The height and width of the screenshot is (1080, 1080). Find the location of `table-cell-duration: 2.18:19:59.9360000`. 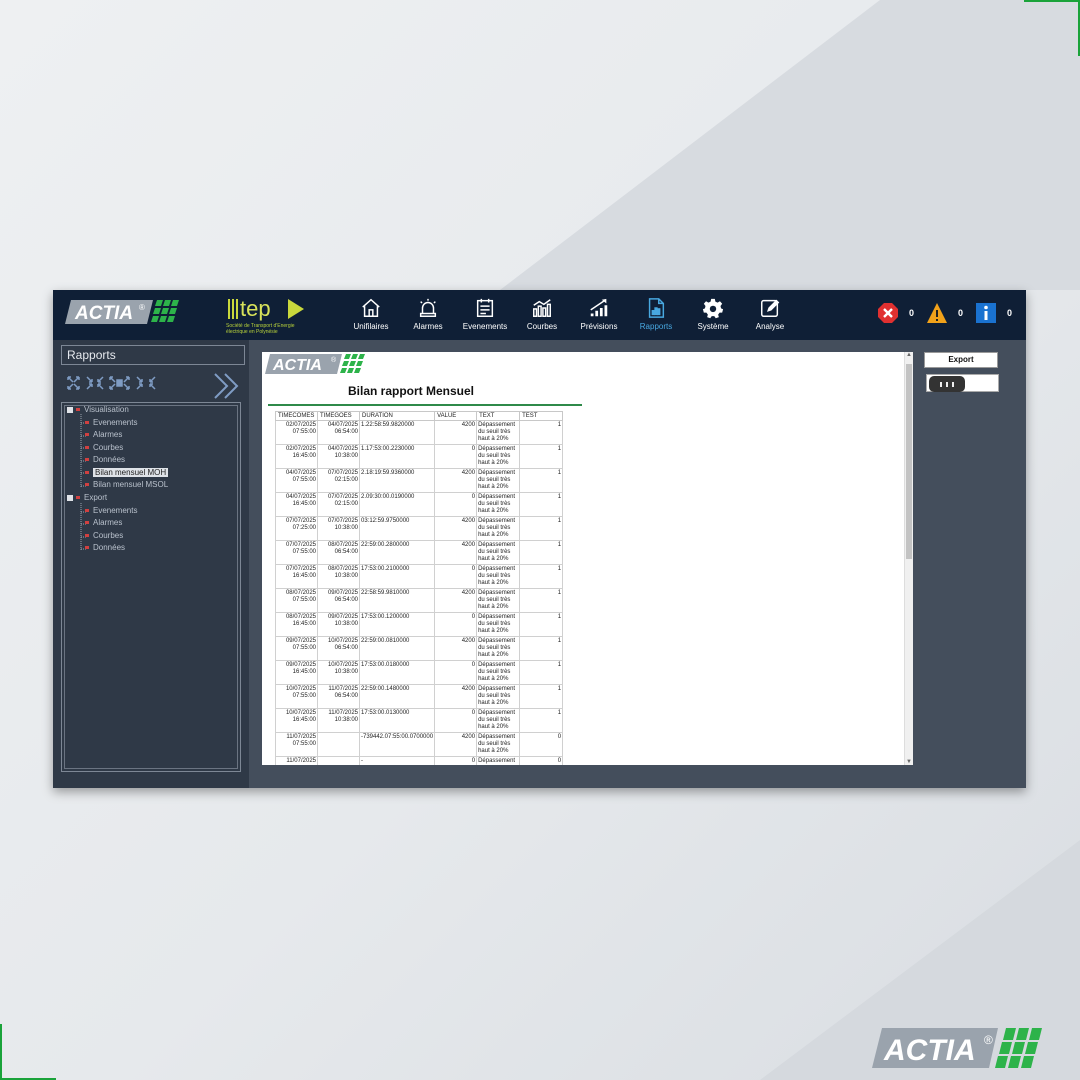

table-cell-duration: 2.18:19:59.9360000 is located at coordinates (397, 480).